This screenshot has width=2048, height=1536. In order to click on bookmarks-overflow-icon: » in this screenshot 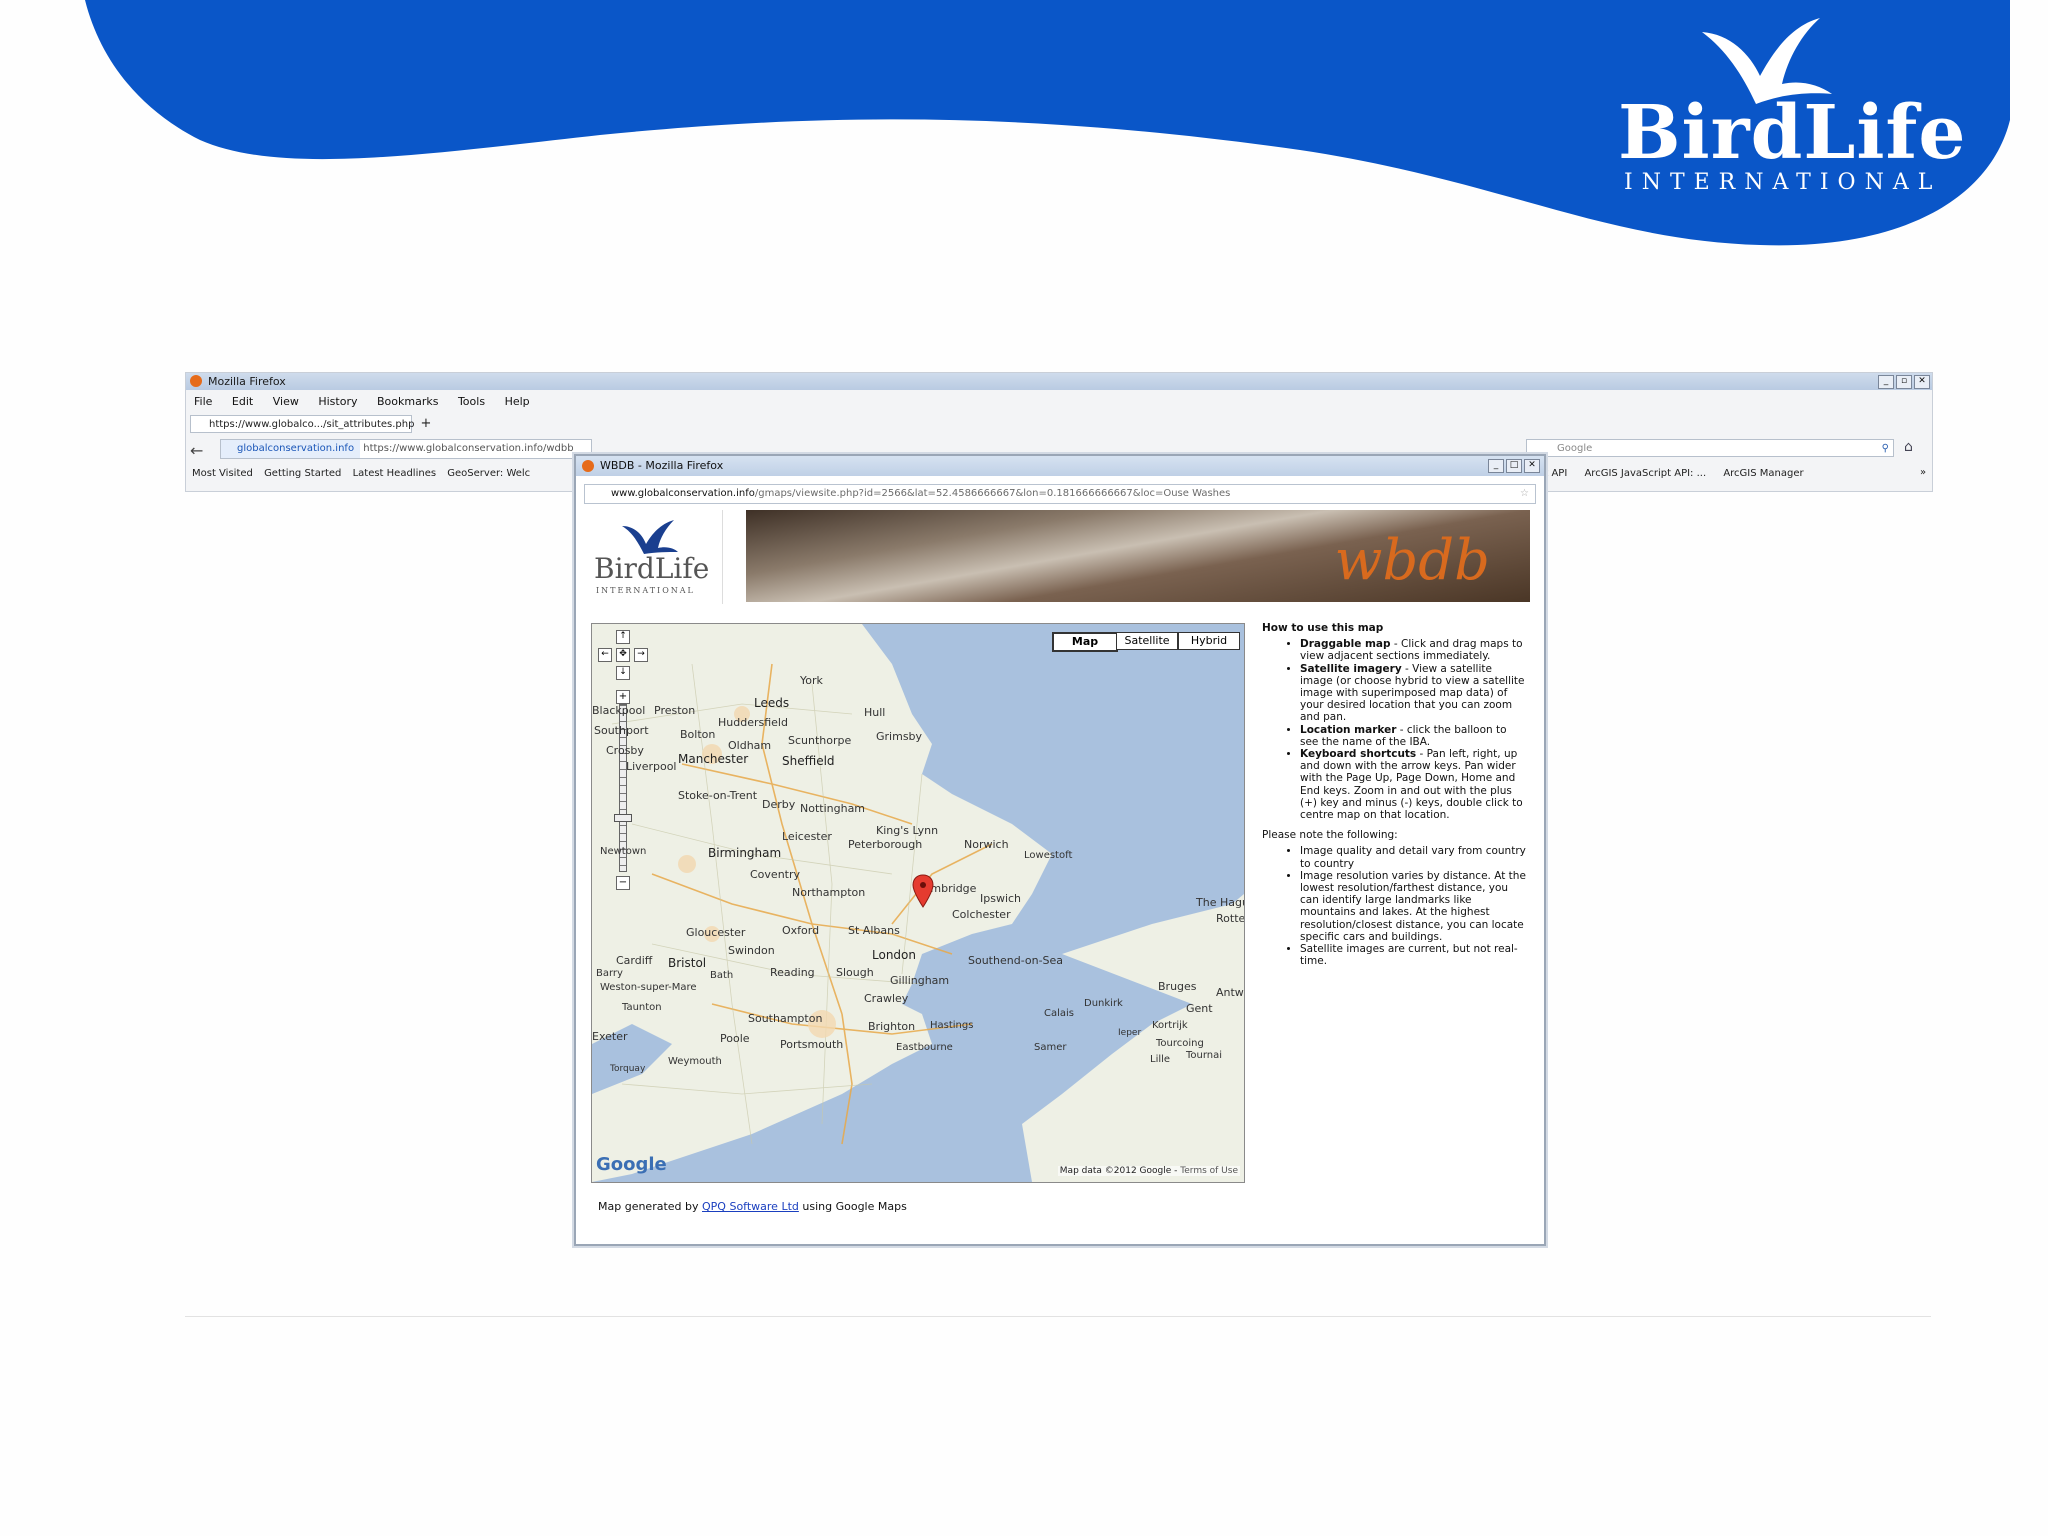, I will do `click(1923, 472)`.